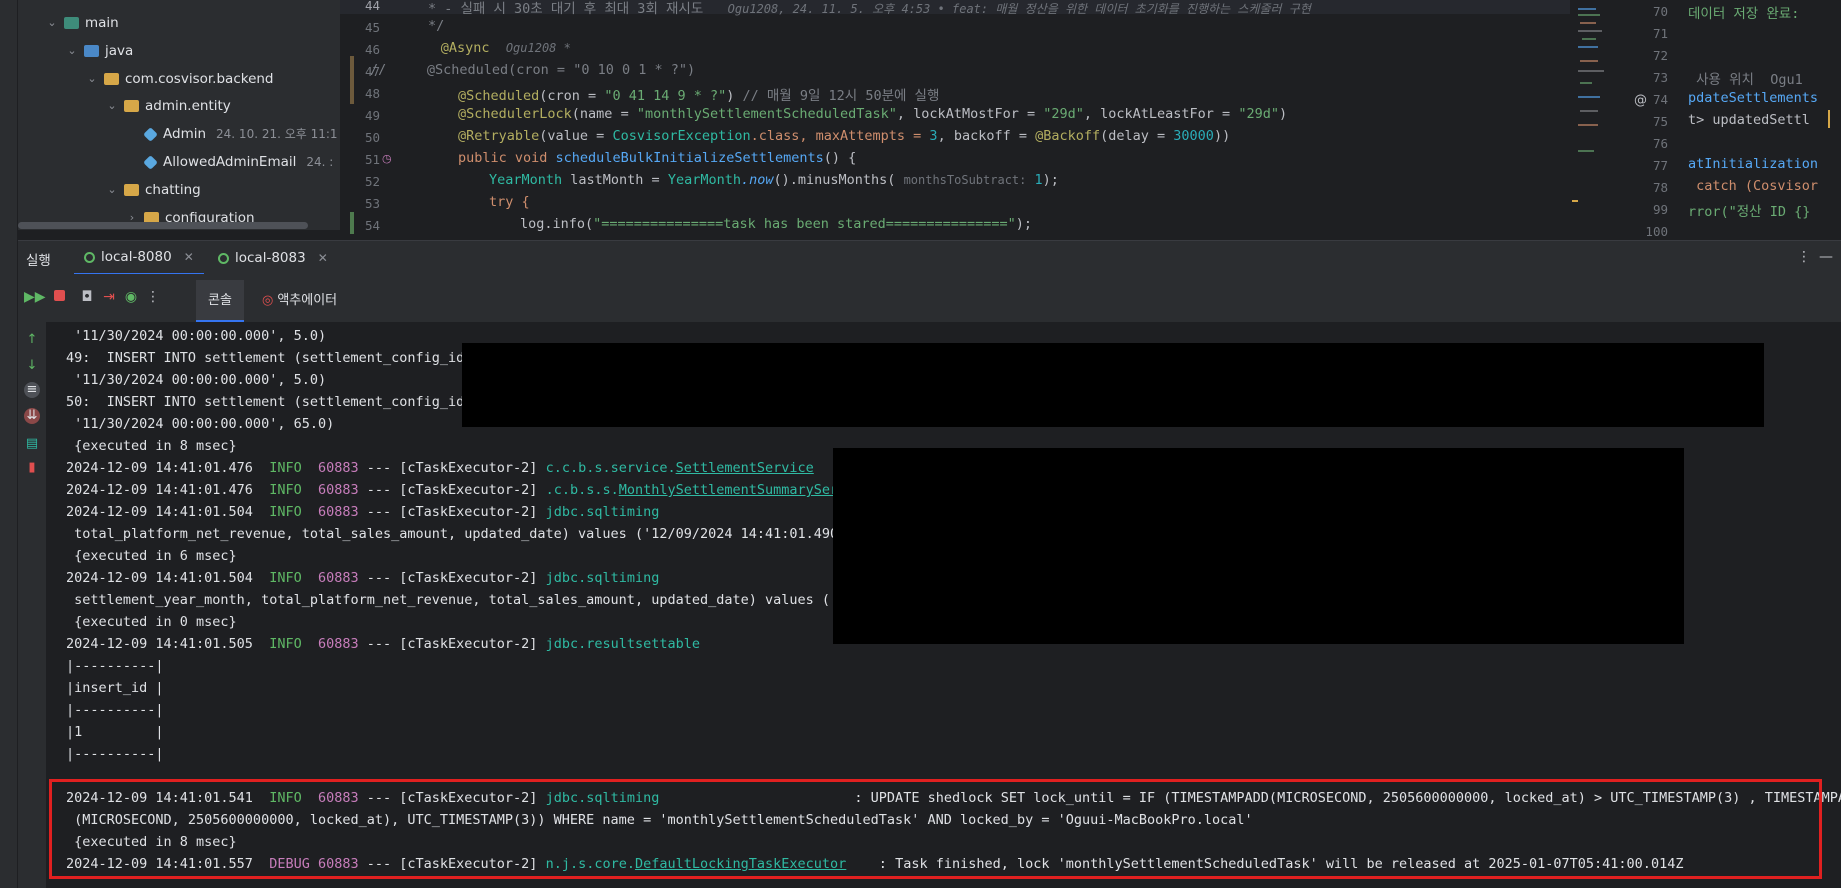 The width and height of the screenshot is (1841, 888). I want to click on actuator-icon: ◎, so click(268, 300).